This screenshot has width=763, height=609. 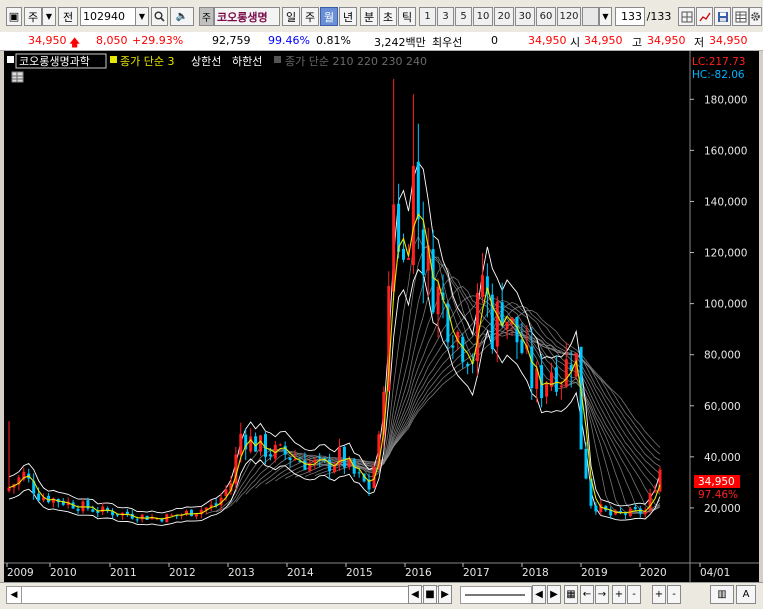 I want to click on nav-play-button: ▶, so click(x=445, y=594).